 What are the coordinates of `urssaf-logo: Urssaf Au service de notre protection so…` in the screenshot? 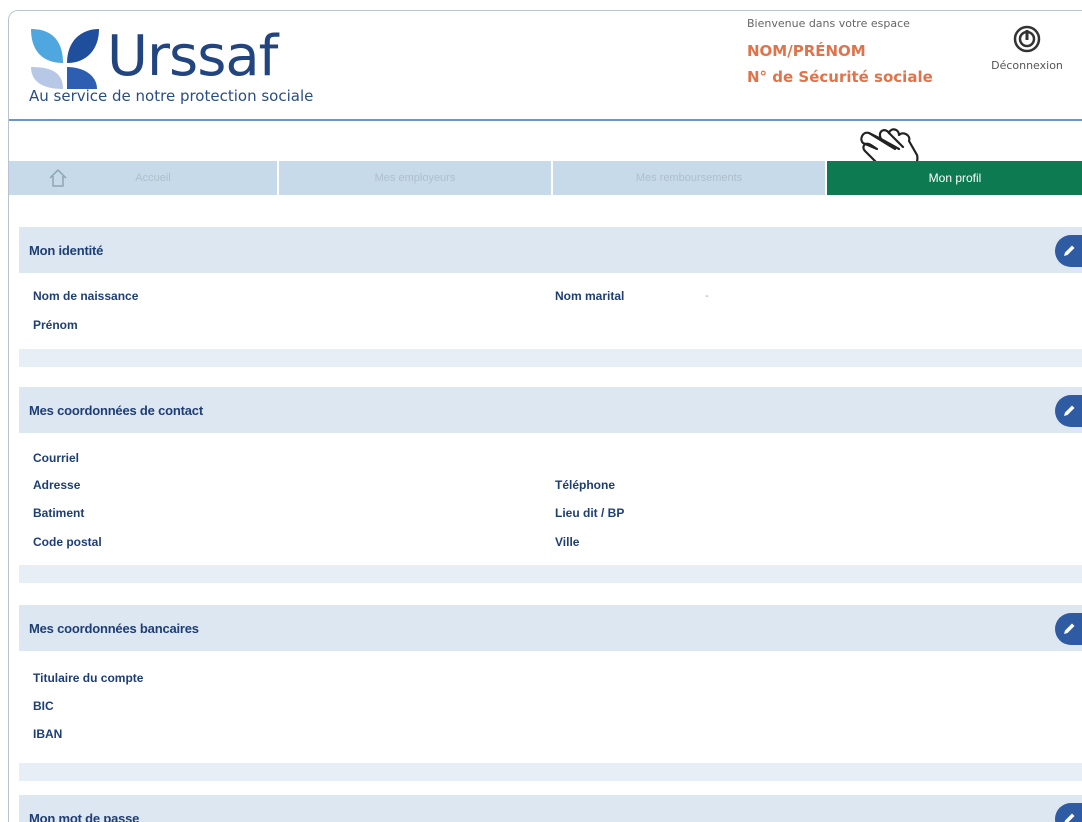 It's located at (192, 66).